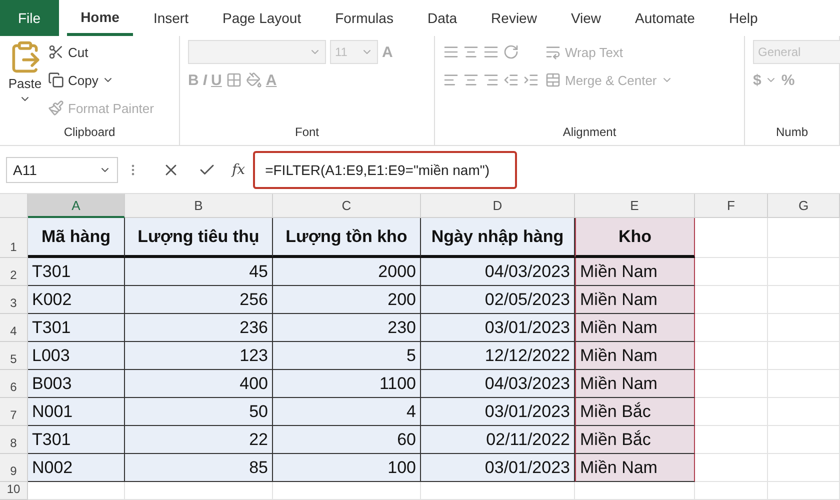 Image resolution: width=840 pixels, height=500 pixels. Describe the element at coordinates (347, 440) in the screenshot. I see `table-cell: 60` at that location.